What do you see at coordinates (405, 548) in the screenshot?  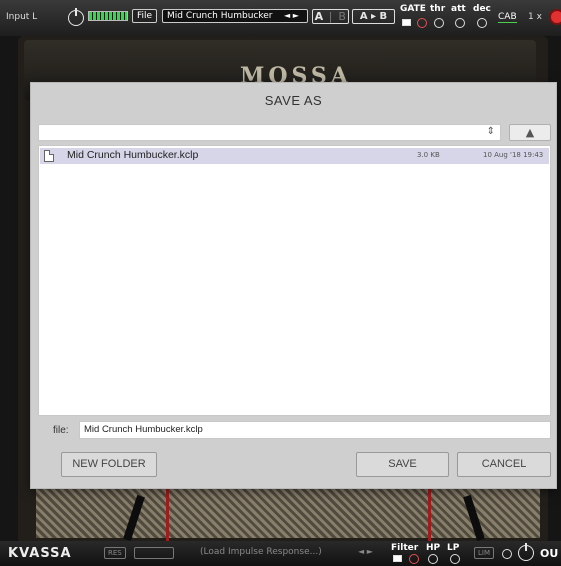 I see `filter-label: Filter` at bounding box center [405, 548].